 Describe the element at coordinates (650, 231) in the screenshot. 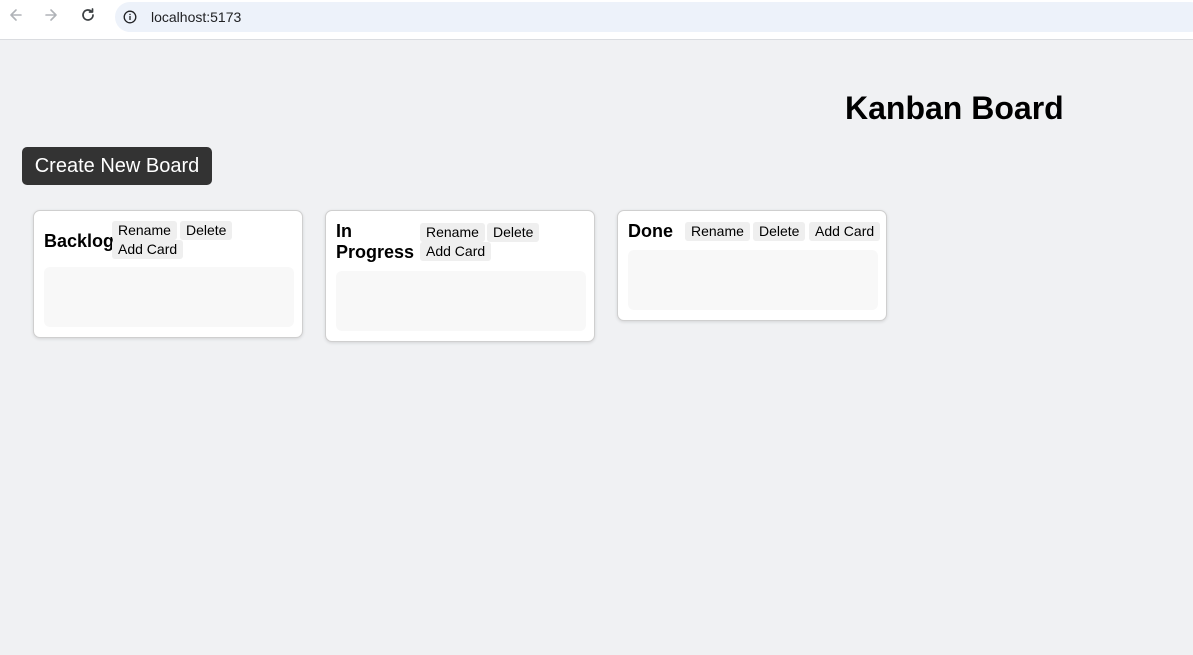

I see `column-title: Done` at that location.